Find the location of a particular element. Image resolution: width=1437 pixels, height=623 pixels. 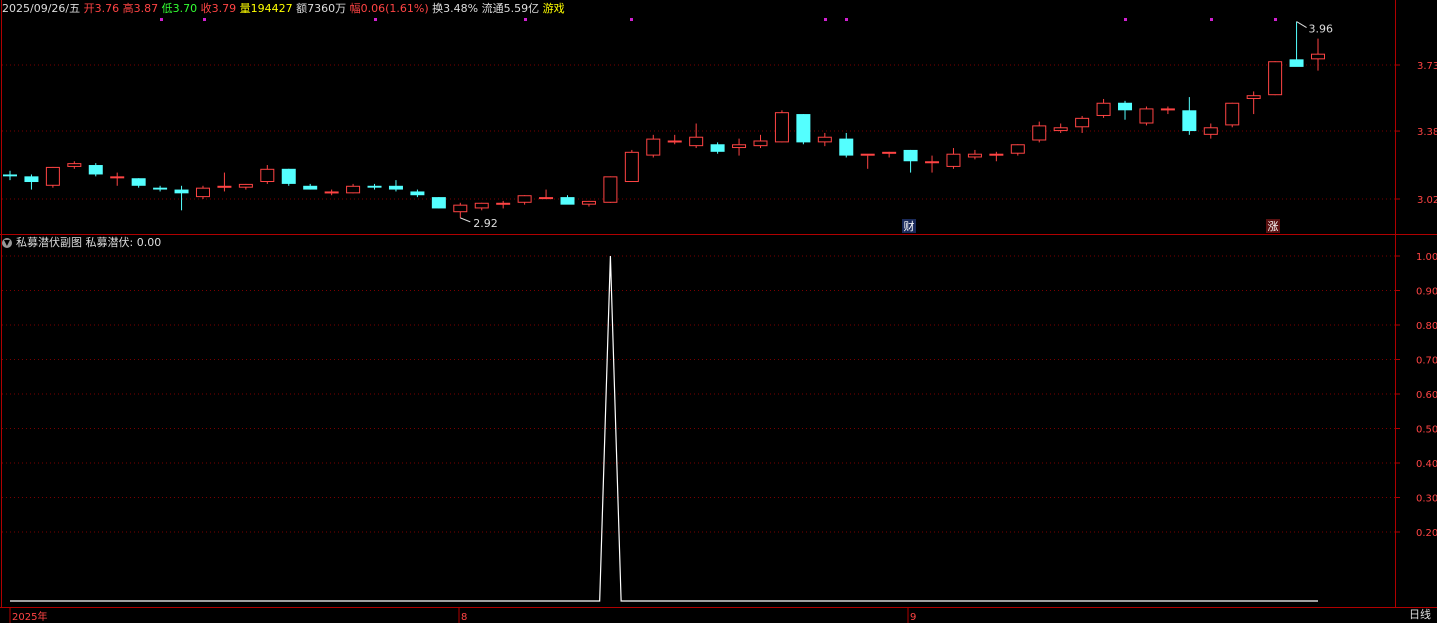

change-value: 0.06(1.61%) is located at coordinates (394, 8).